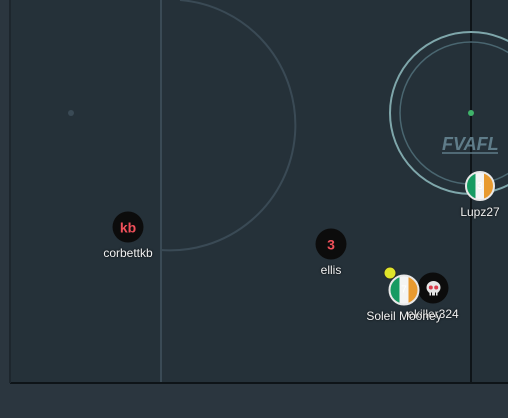  What do you see at coordinates (390, 273) in the screenshot?
I see `ball` at bounding box center [390, 273].